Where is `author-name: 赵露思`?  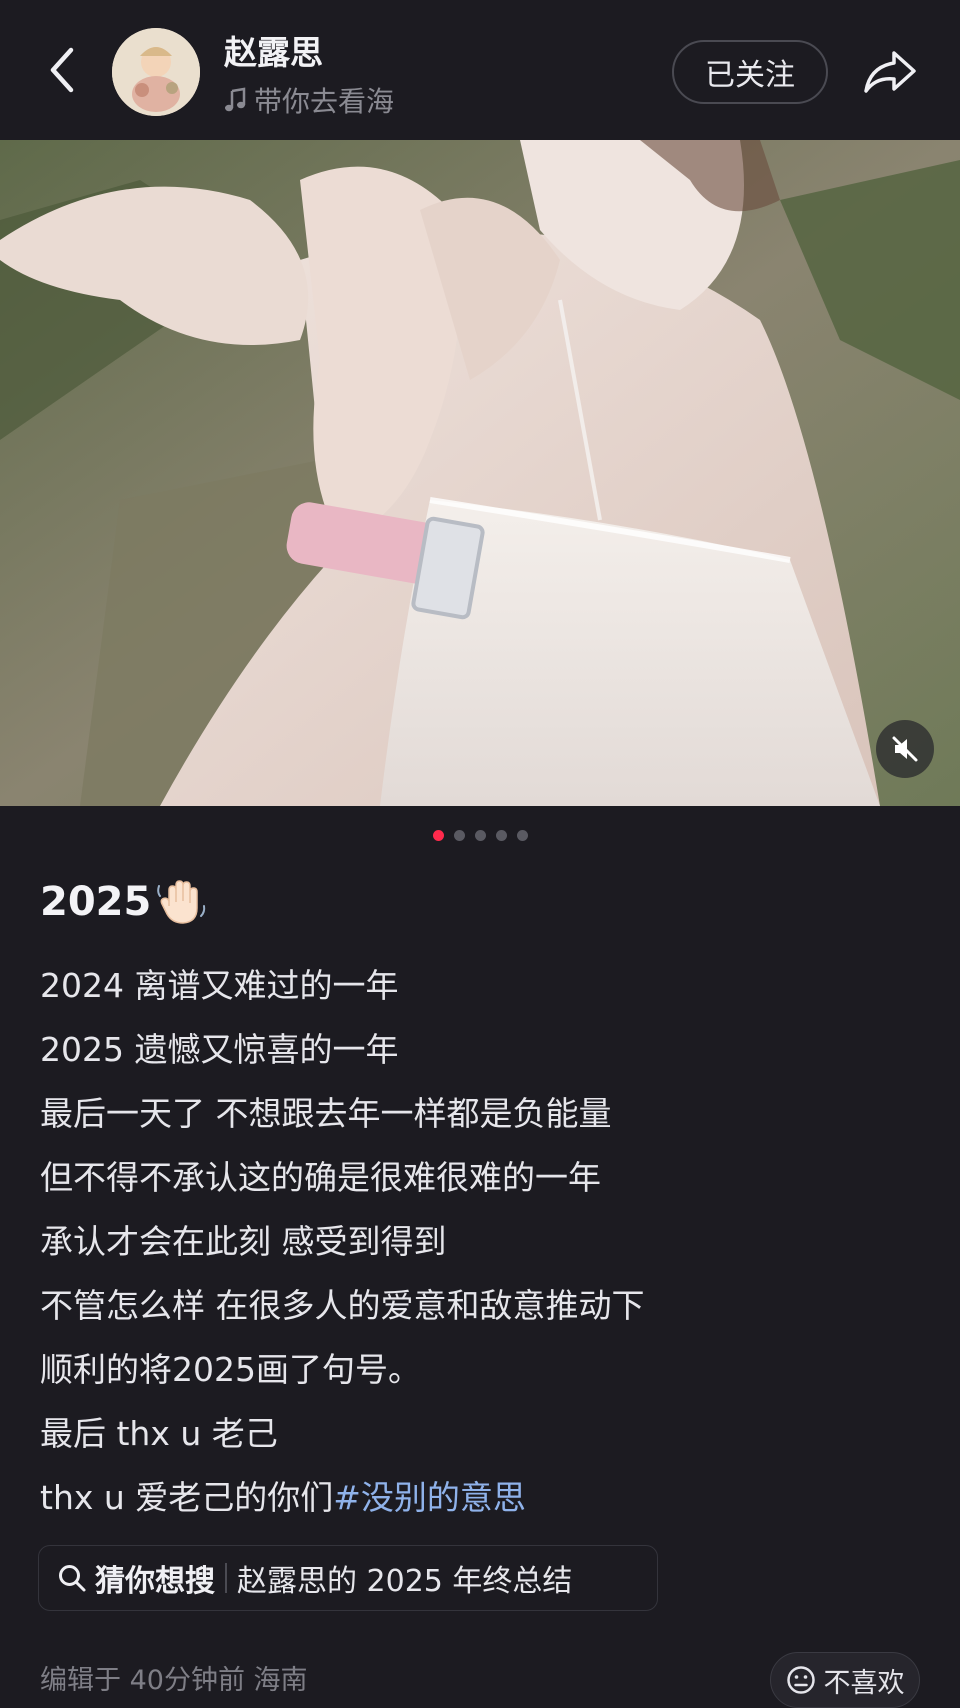
author-name: 赵露思 is located at coordinates (273, 50).